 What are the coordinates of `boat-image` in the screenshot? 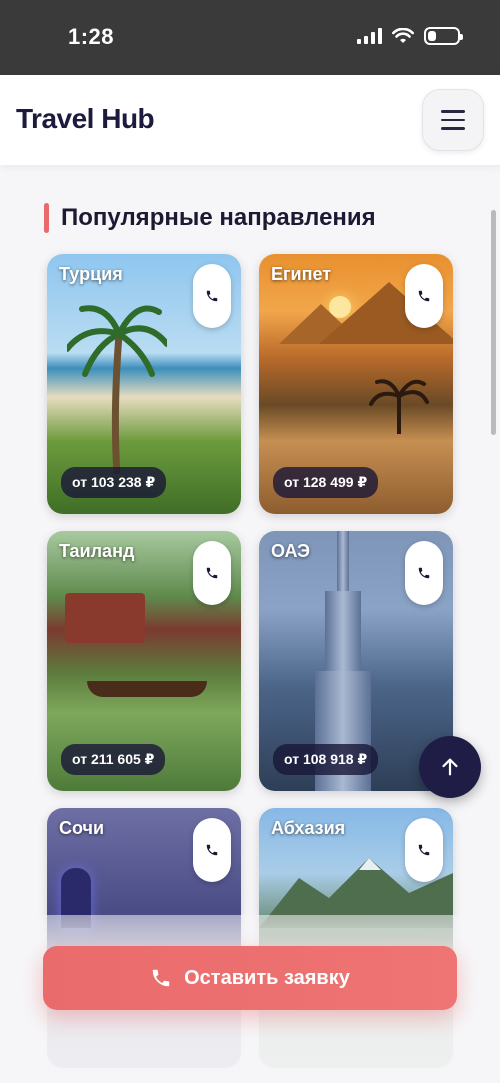 It's located at (147, 689).